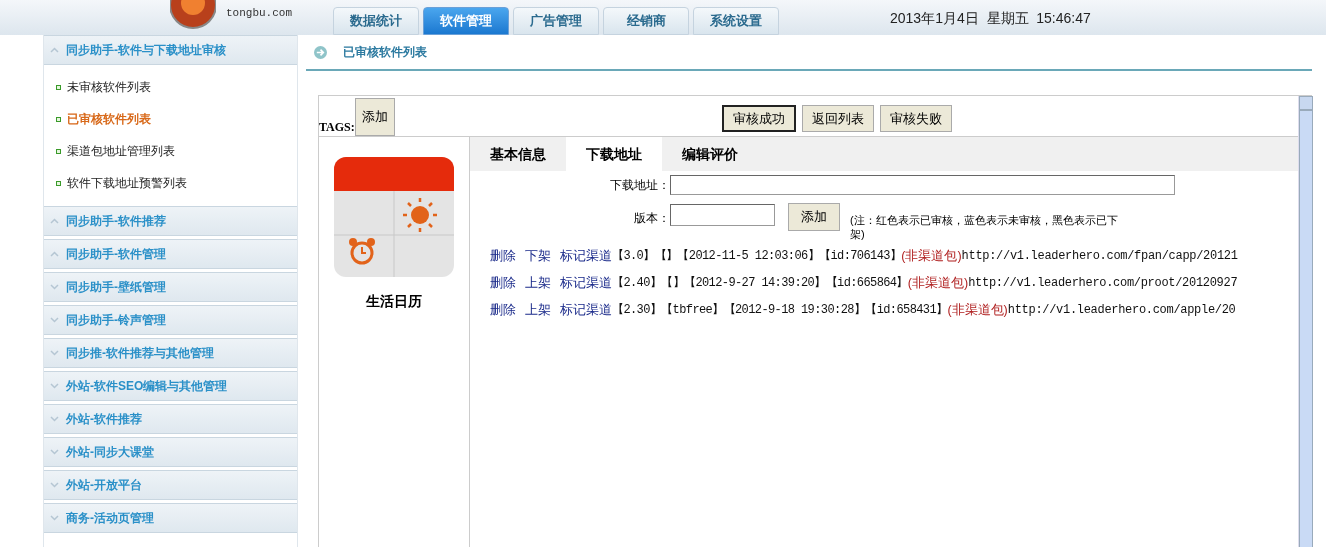  I want to click on page-title: 已审核软件列表, so click(385, 52).